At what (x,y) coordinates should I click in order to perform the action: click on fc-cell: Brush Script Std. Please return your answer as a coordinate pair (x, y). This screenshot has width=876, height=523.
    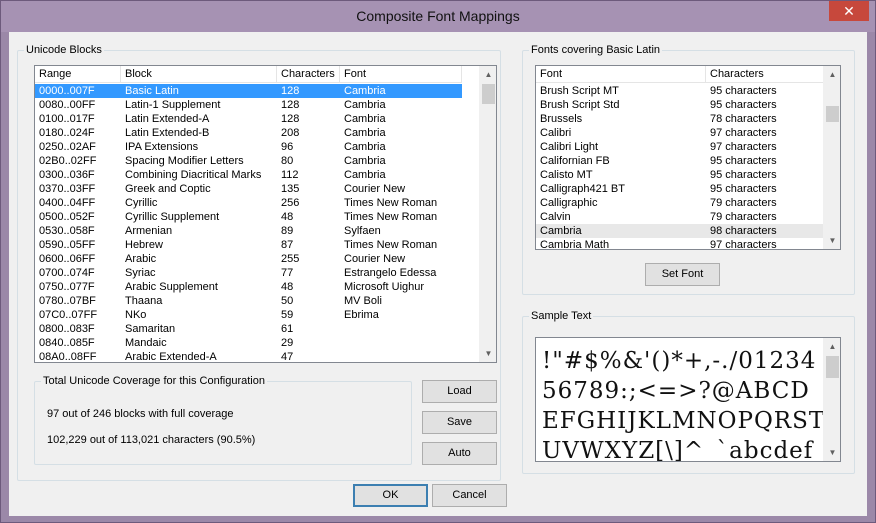
    Looking at the image, I should click on (580, 105).